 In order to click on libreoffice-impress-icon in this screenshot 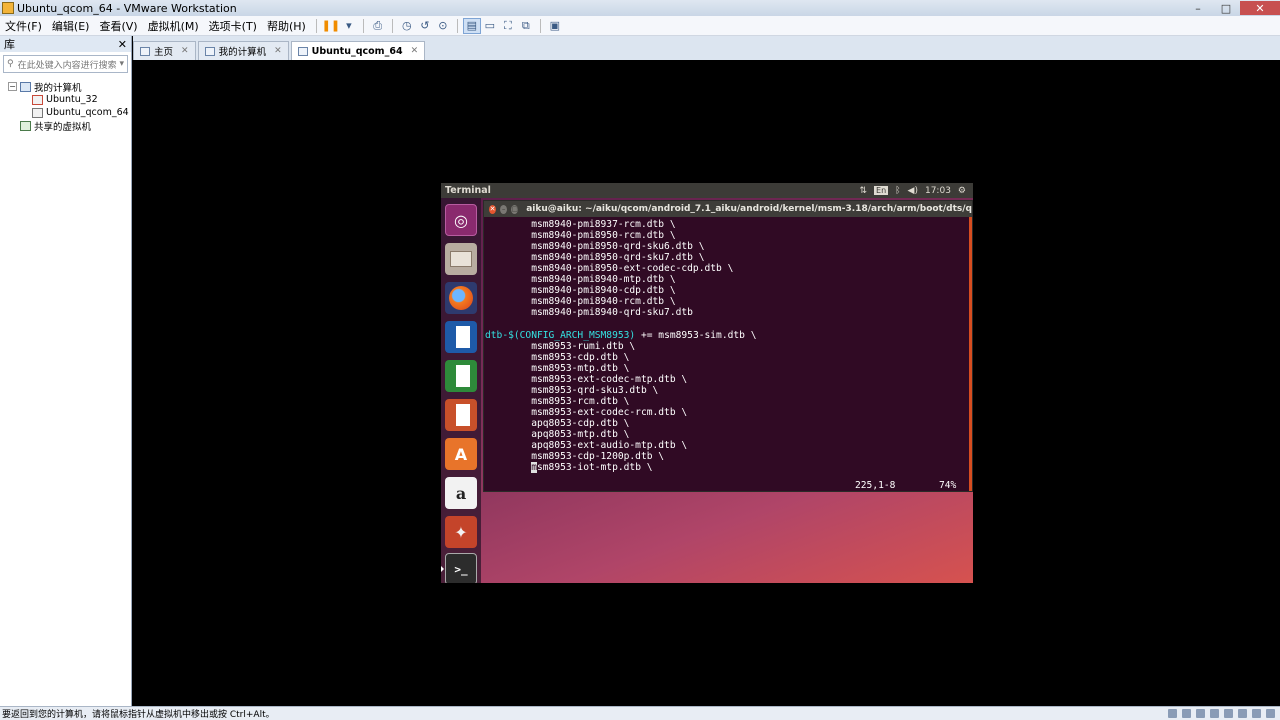, I will do `click(461, 415)`.